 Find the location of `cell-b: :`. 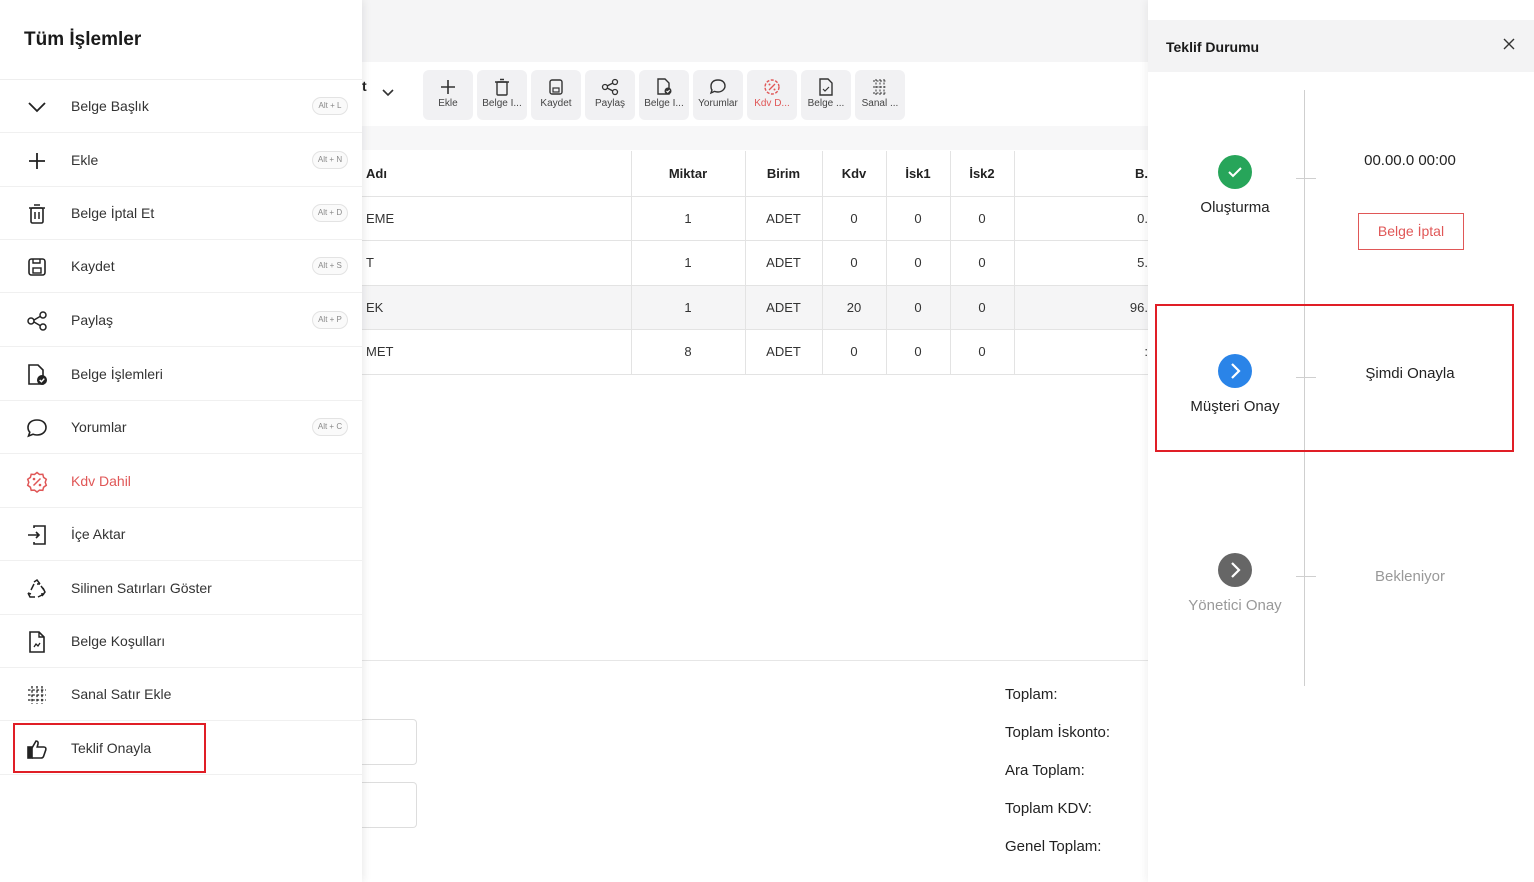

cell-b: : is located at coordinates (1081, 352).